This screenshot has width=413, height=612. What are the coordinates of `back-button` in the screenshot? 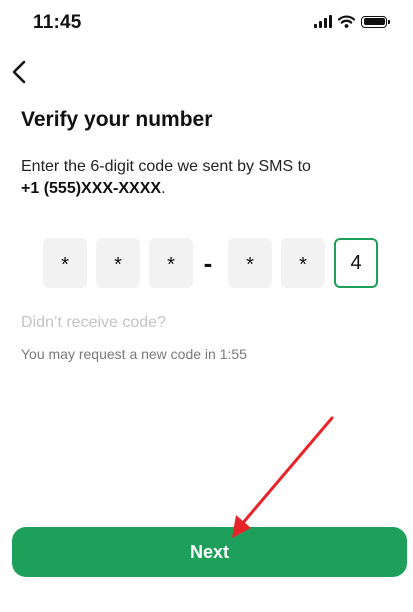 It's located at (19, 72).